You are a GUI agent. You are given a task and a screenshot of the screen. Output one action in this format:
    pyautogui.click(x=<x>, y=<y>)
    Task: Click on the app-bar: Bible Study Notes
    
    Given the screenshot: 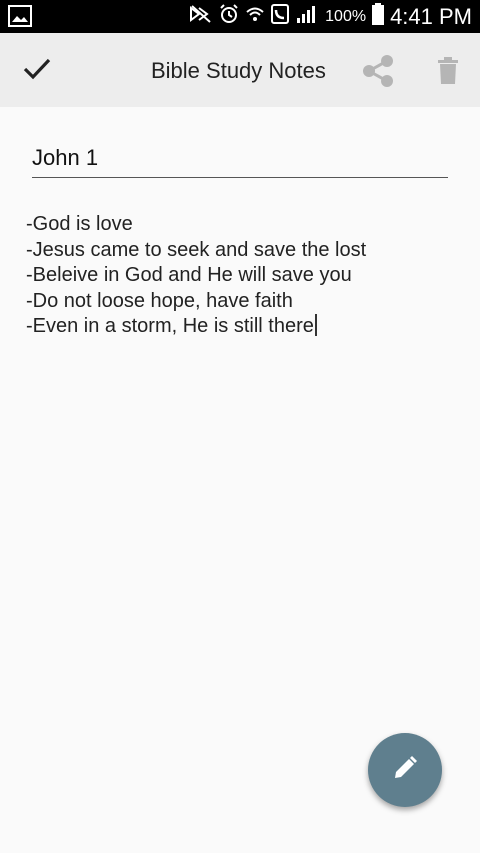 What is the action you would take?
    pyautogui.click(x=240, y=70)
    